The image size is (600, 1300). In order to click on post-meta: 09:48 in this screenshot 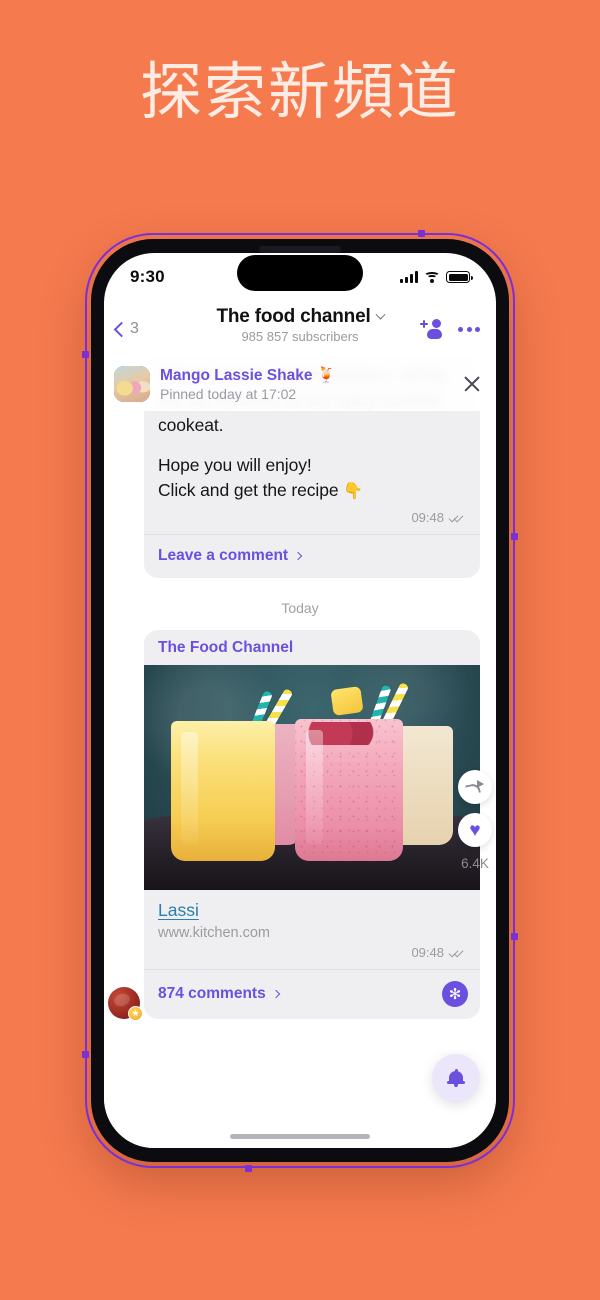, I will do `click(312, 956)`.